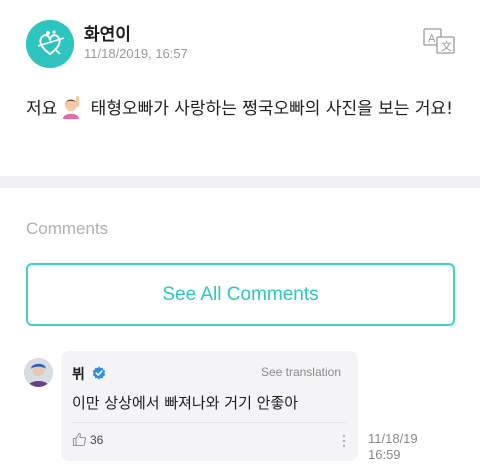 This screenshot has width=480, height=474. Describe the element at coordinates (50, 44) in the screenshot. I see `author-avatar` at that location.